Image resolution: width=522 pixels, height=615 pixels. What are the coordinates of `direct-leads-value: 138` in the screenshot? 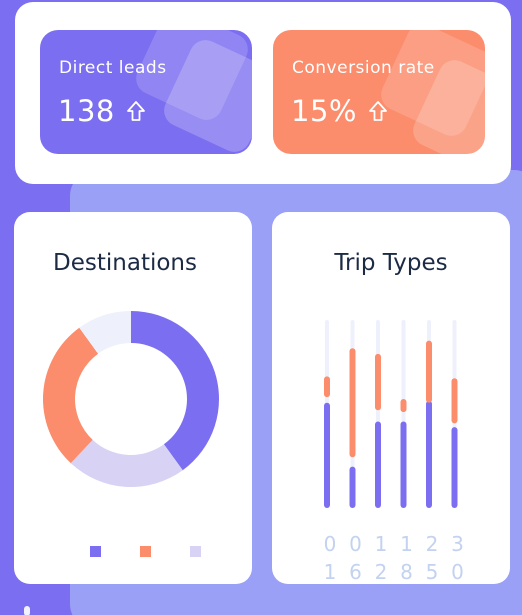 It's located at (86, 111).